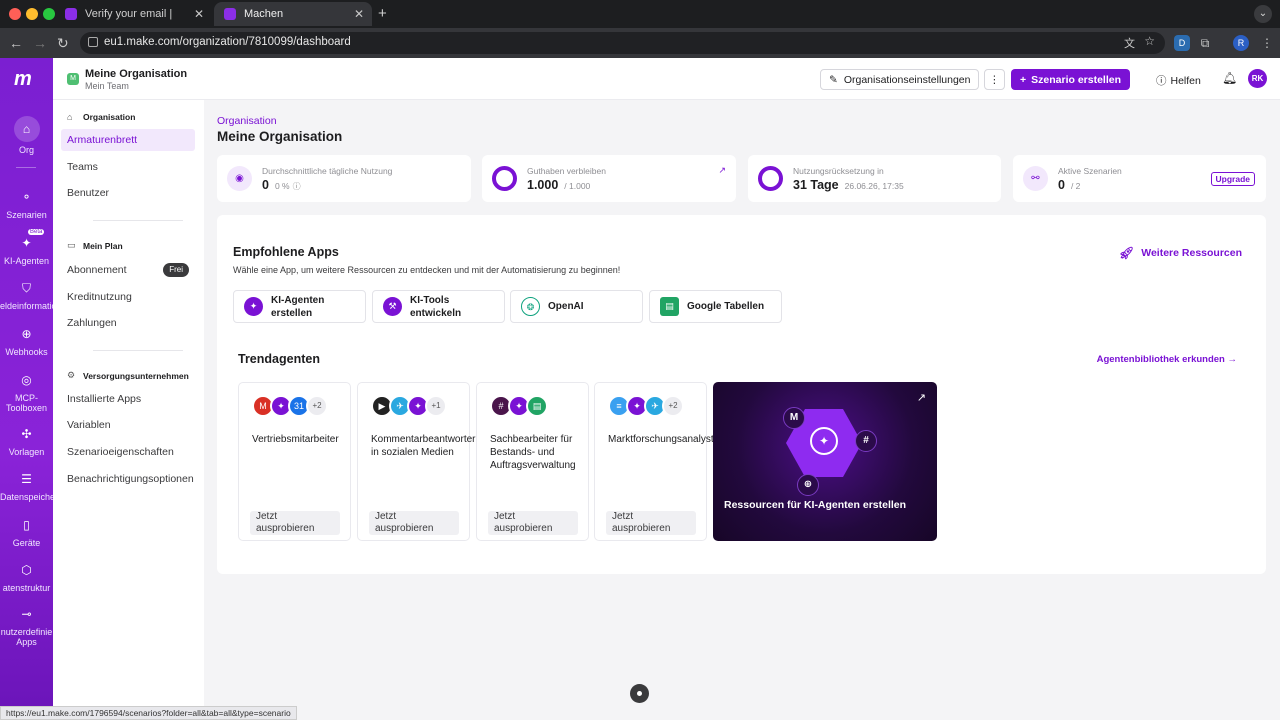 This screenshot has height=720, width=1280. Describe the element at coordinates (26, 215) in the screenshot. I see `rail-label: Szenarien` at that location.